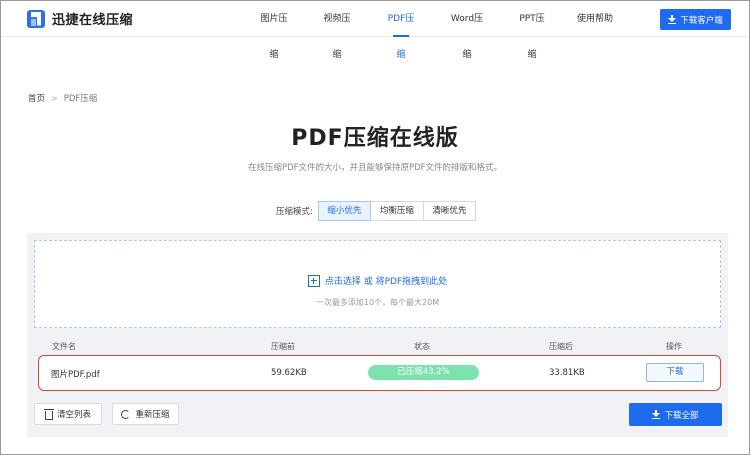 This screenshot has height=455, width=750. What do you see at coordinates (701, 20) in the screenshot?
I see `download-client-label: 下载客户端` at bounding box center [701, 20].